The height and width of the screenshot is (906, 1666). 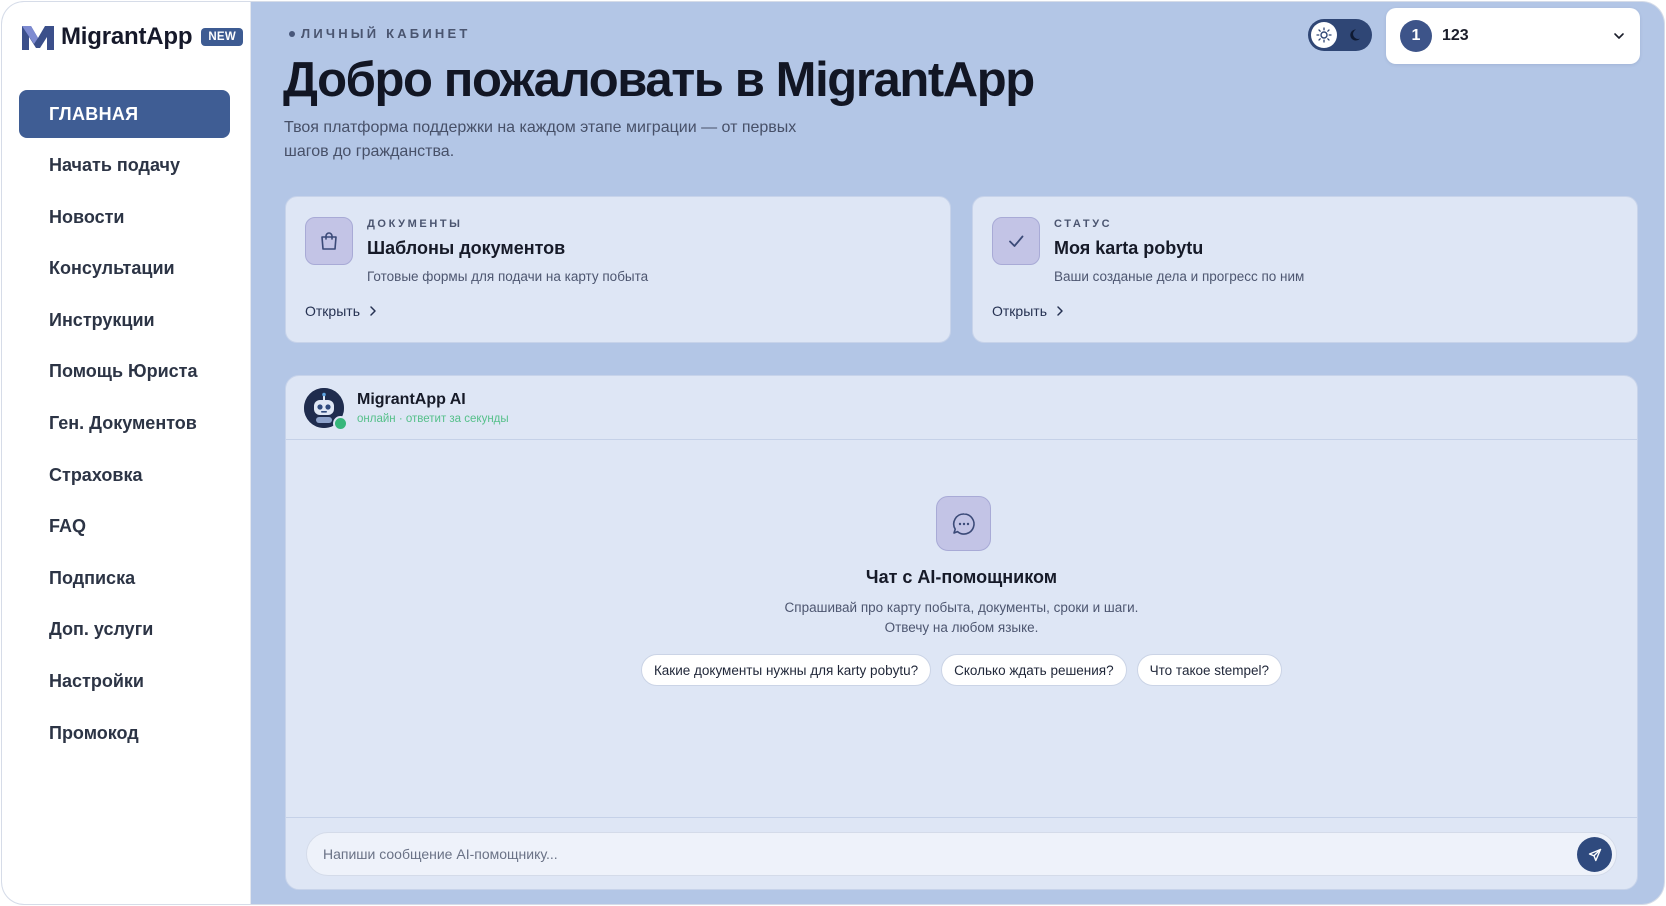 I want to click on sidebar-item-home: ГЛАВНАЯ, so click(x=124, y=114).